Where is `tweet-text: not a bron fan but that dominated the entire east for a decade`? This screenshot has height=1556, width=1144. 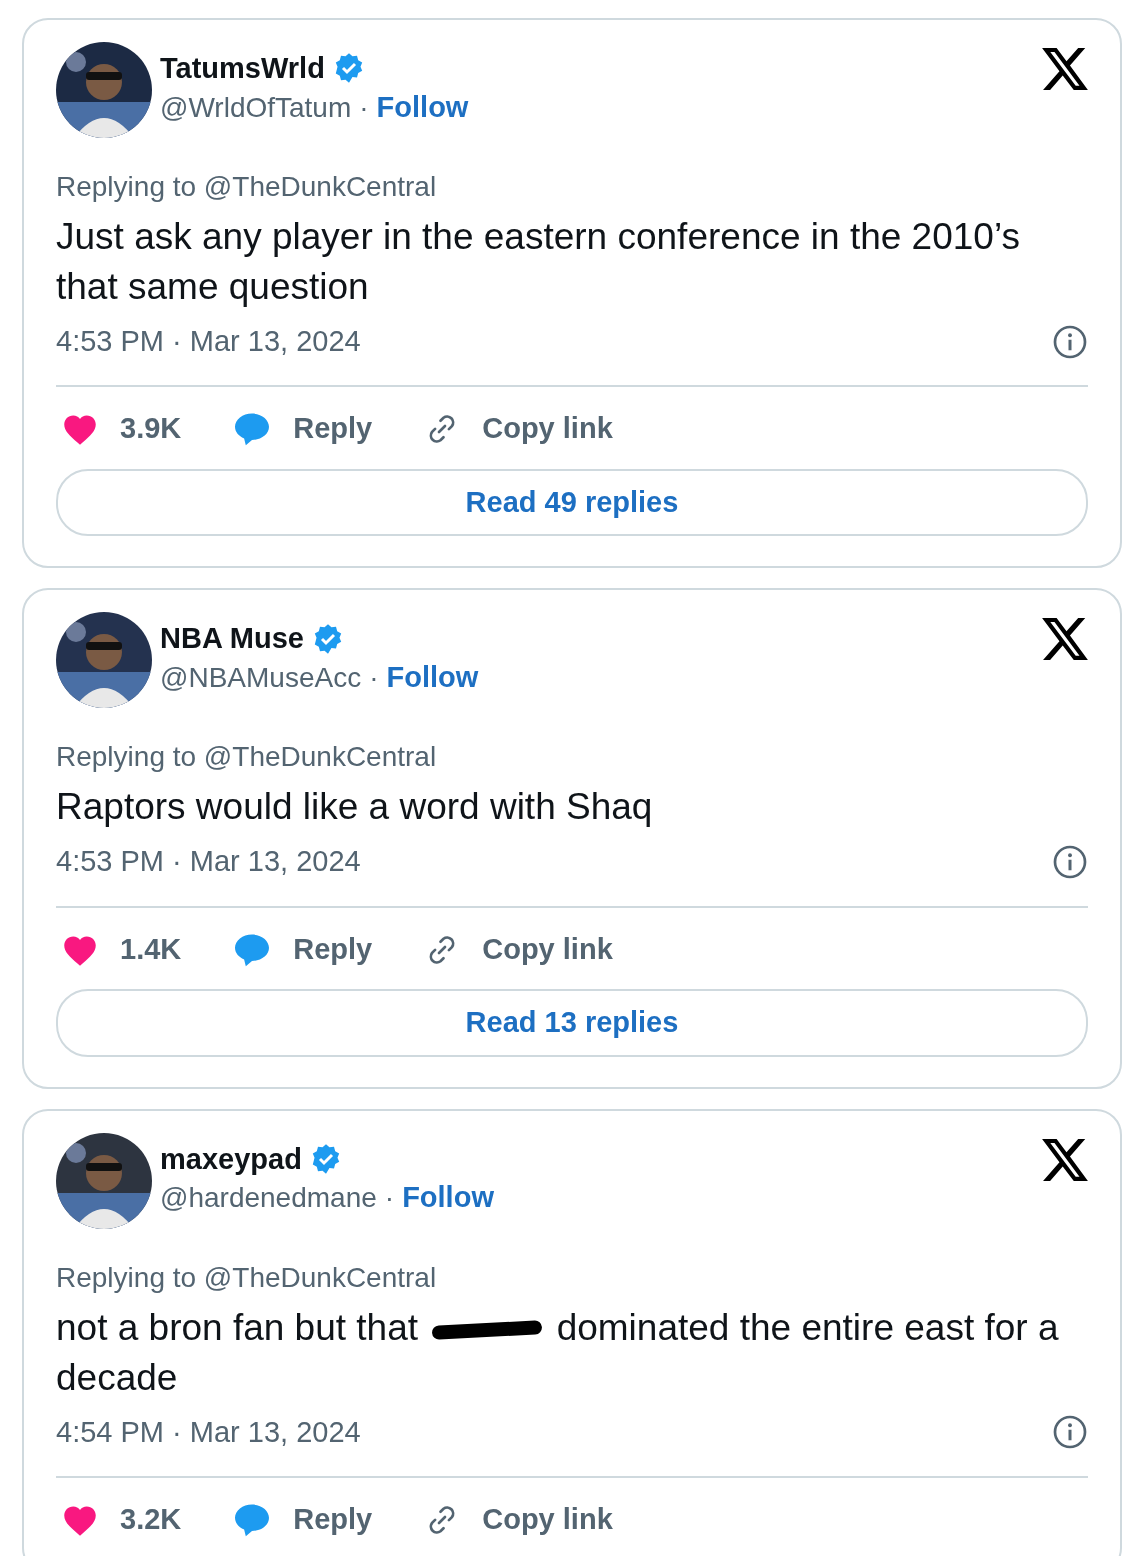 tweet-text: not a bron fan but that dominated the entire east for a decade is located at coordinates (558, 1352).